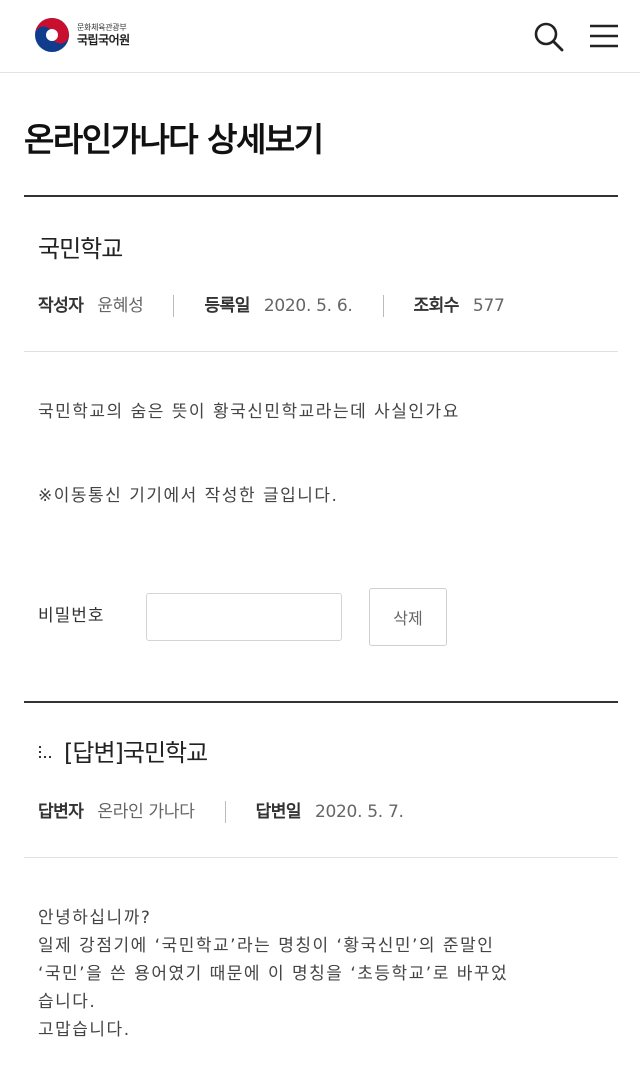  What do you see at coordinates (548, 36) in the screenshot?
I see `search-icon` at bounding box center [548, 36].